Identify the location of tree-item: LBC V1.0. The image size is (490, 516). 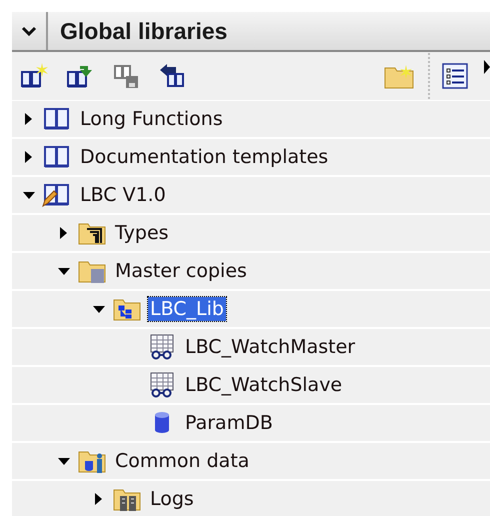
(123, 195).